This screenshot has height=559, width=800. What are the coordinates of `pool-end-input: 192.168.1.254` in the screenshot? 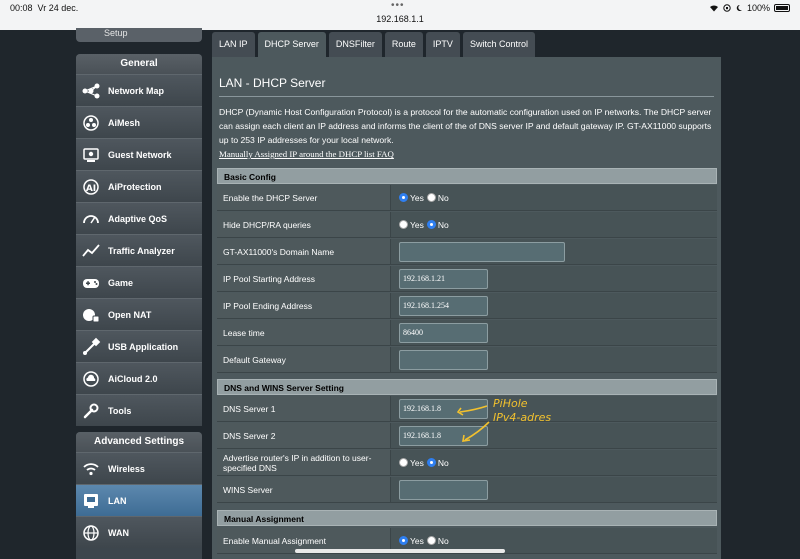 It's located at (443, 305).